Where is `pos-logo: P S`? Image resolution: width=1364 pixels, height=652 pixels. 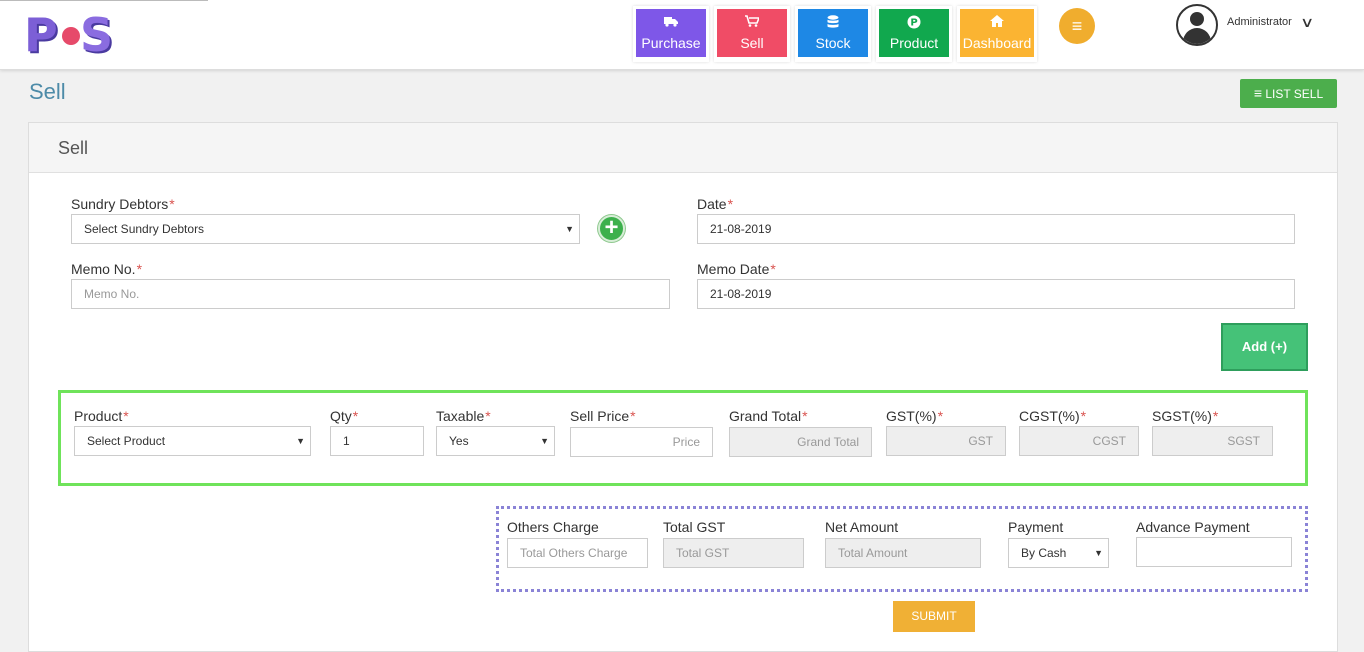
pos-logo: P S is located at coordinates (74, 35).